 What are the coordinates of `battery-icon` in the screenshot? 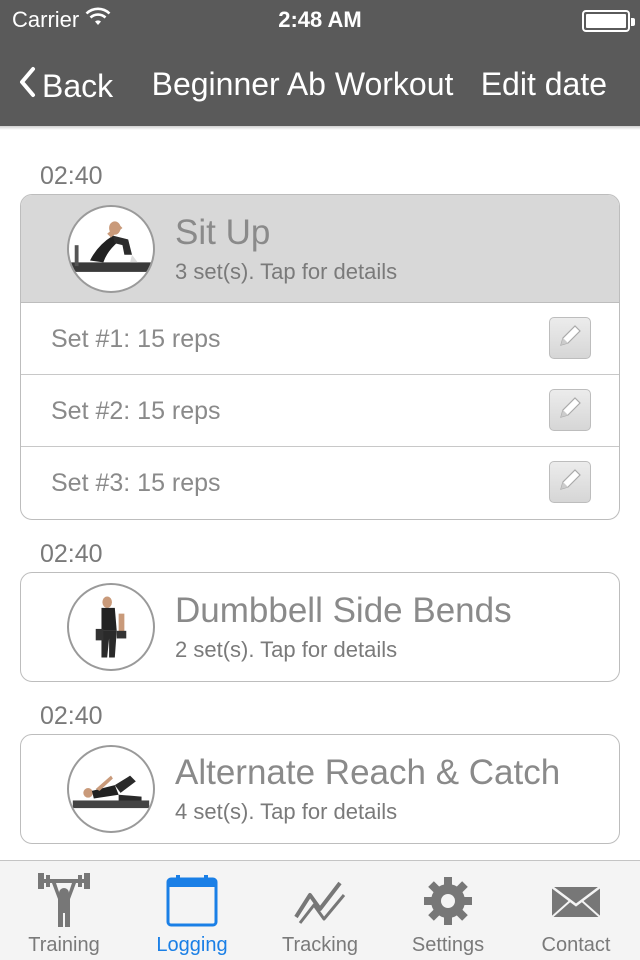 It's located at (608, 21).